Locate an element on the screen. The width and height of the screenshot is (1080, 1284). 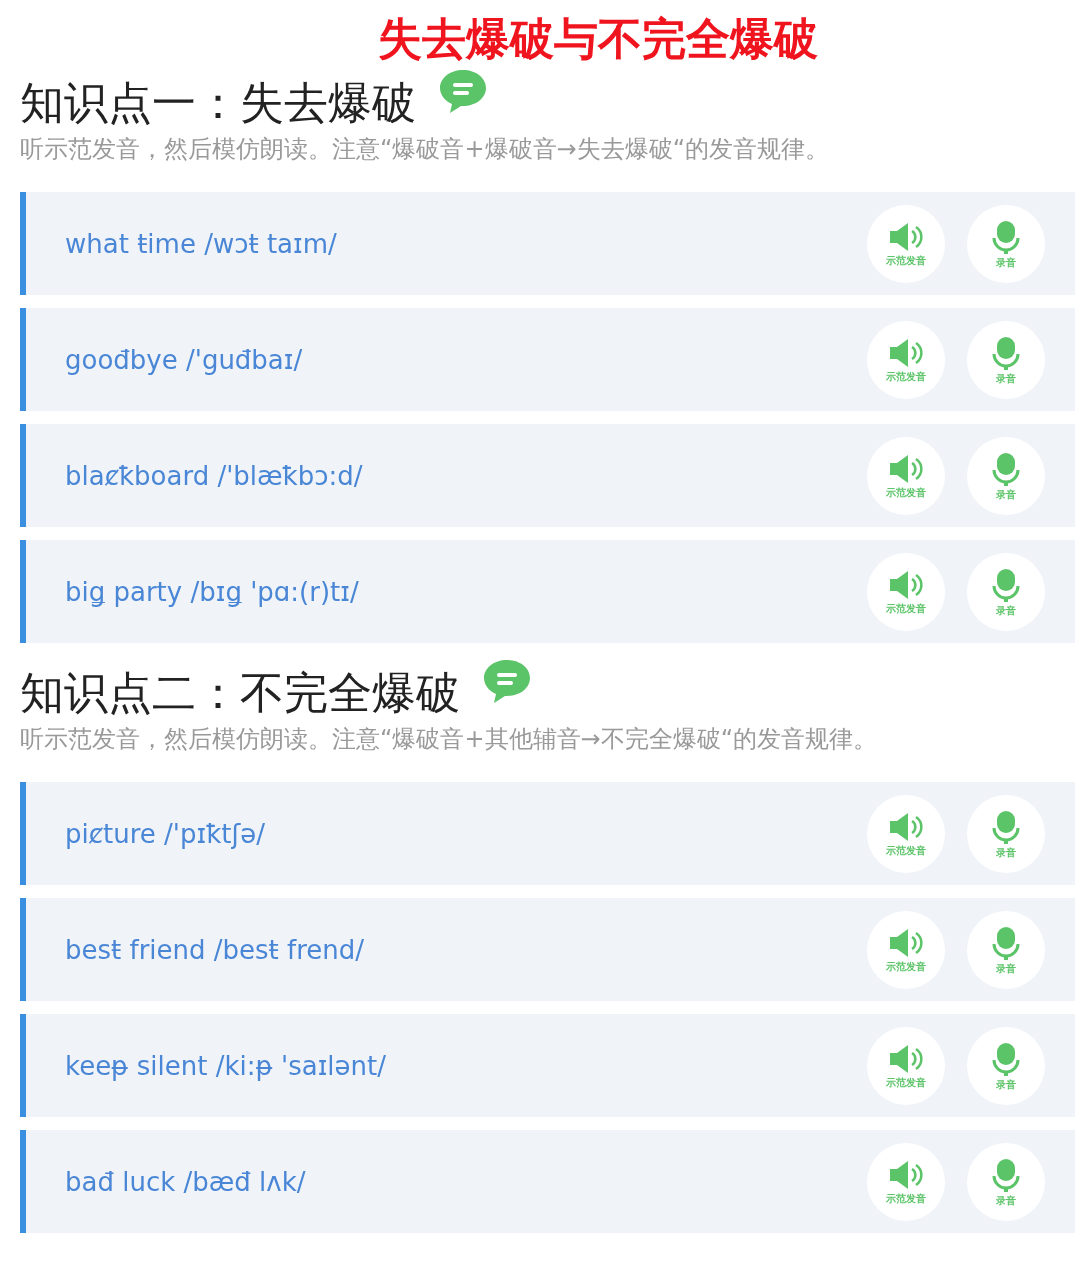
phrase-text: keeᵽ silent /ki:ᵽ 'saɪlənt/ is located at coordinates (225, 1065).